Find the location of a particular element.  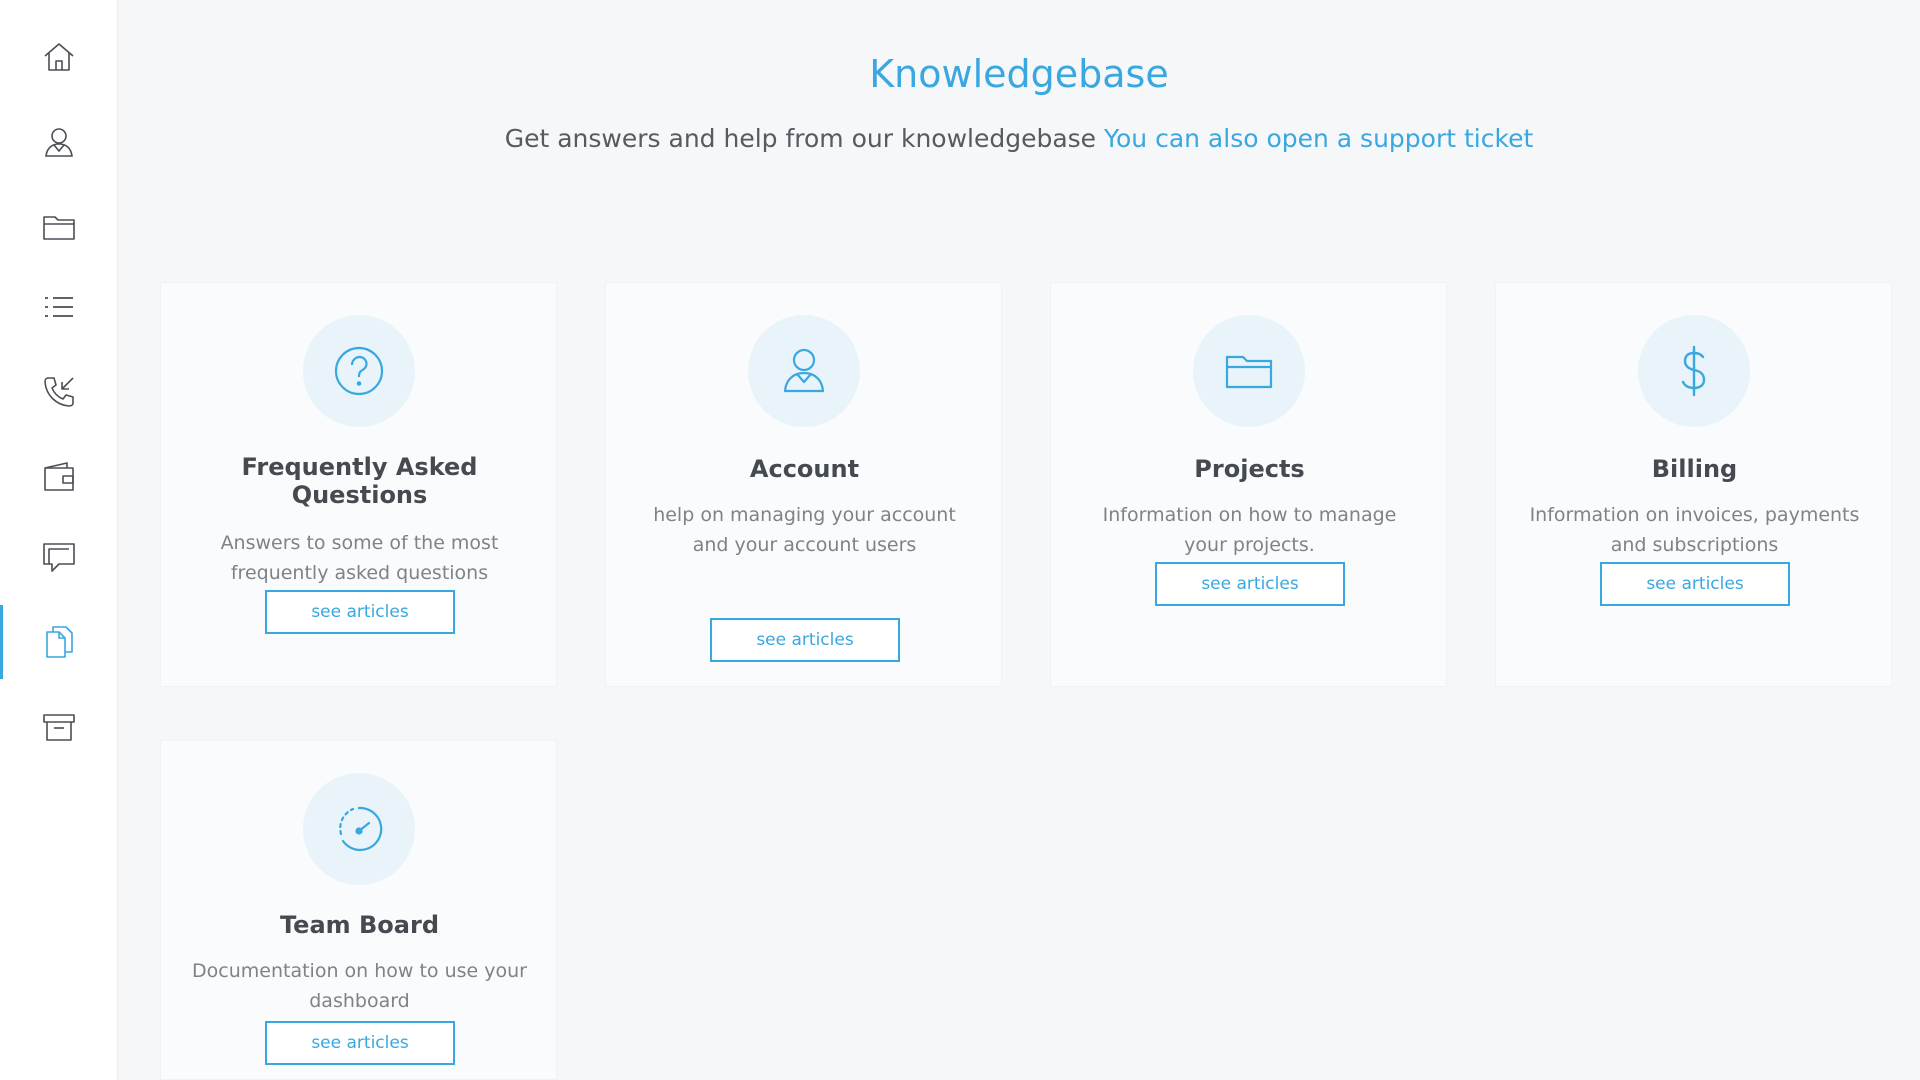

archive-icon is located at coordinates (59, 727).